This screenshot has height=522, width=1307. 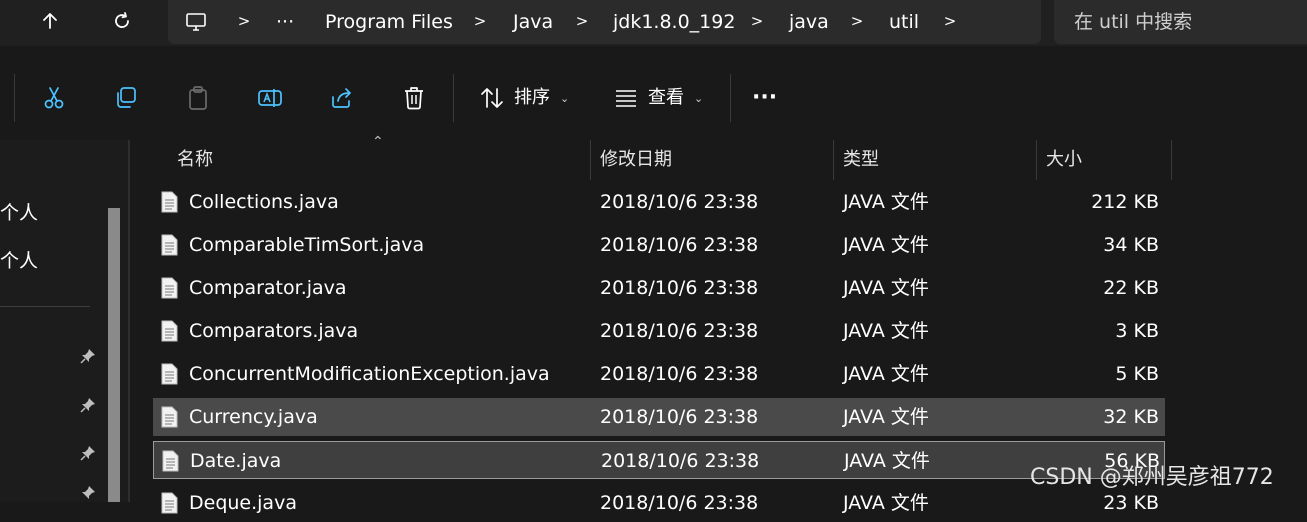 What do you see at coordinates (268, 288) in the screenshot?
I see `file-name: Comparator.java` at bounding box center [268, 288].